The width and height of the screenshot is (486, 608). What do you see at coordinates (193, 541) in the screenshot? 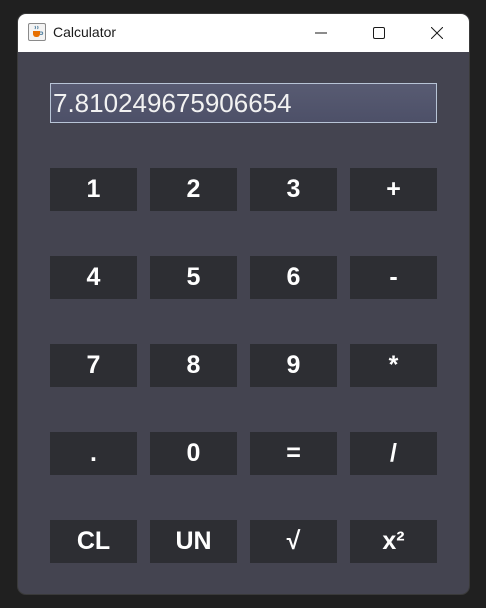
I see `key-undo: UN` at bounding box center [193, 541].